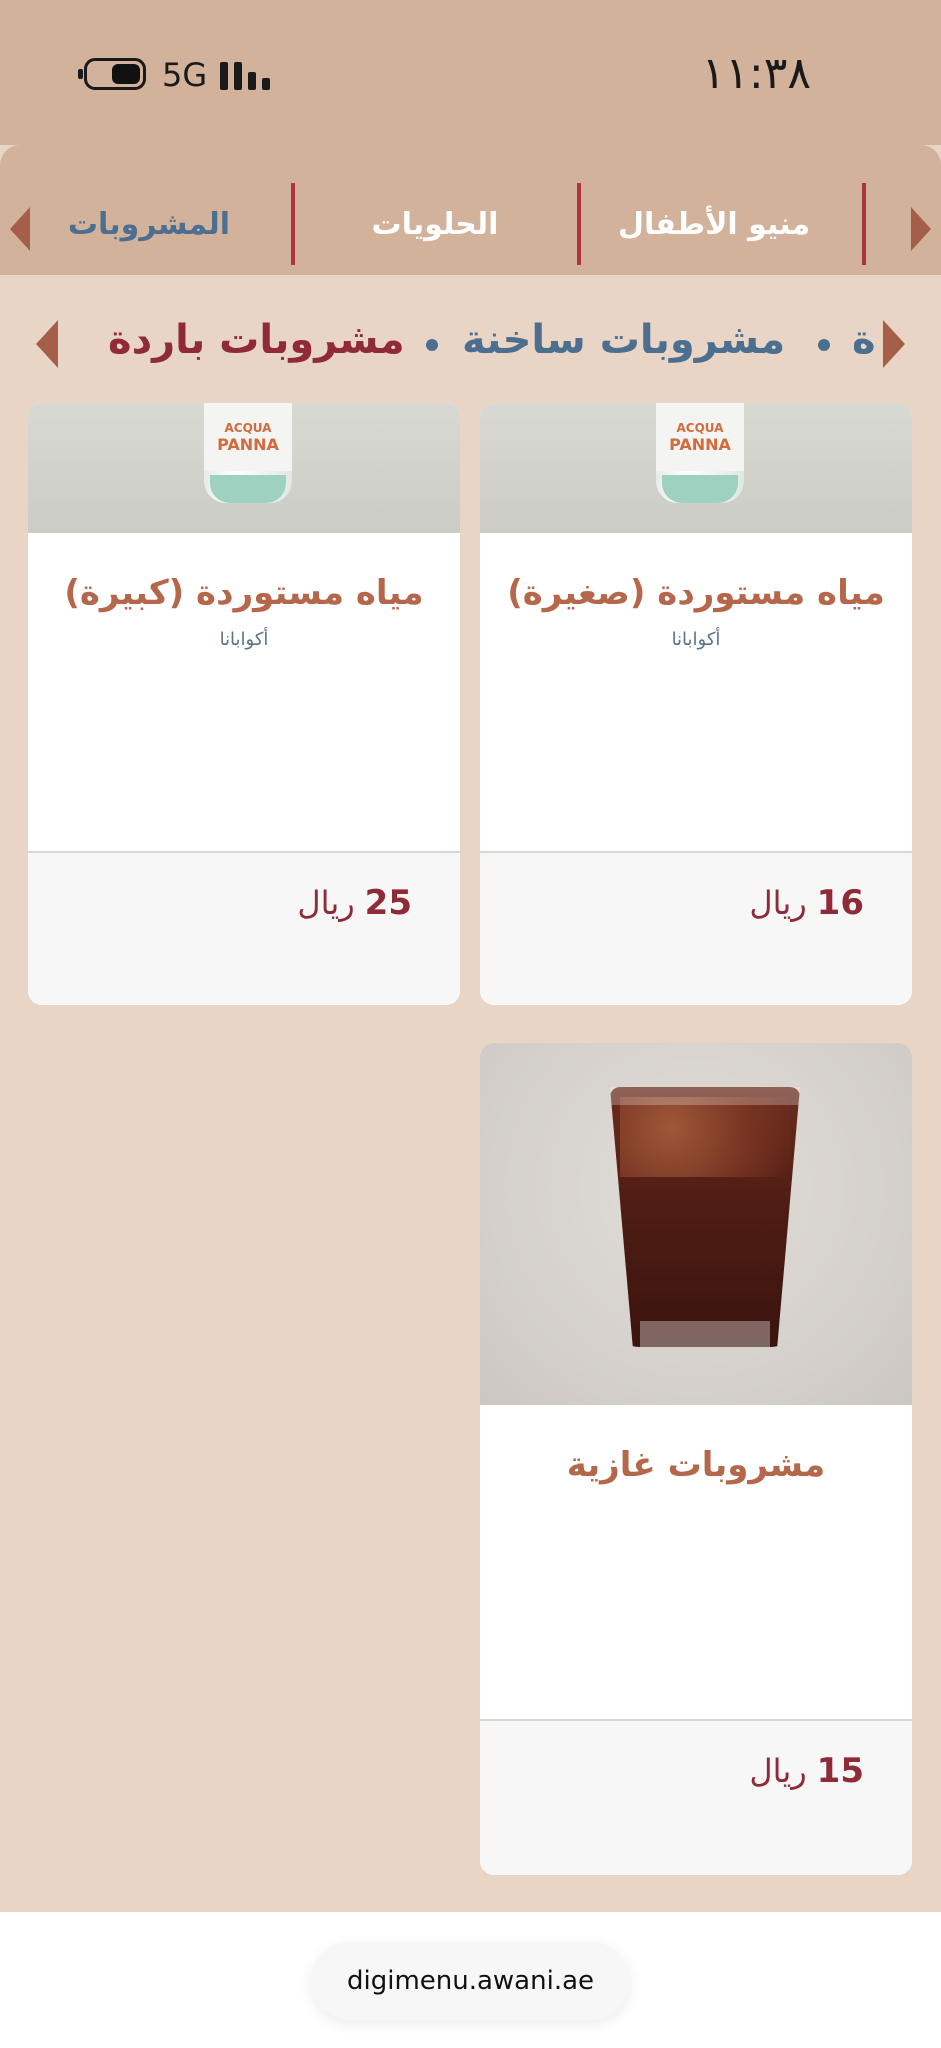 This screenshot has width=941, height=2048. What do you see at coordinates (185, 75) in the screenshot?
I see `network-type: 5G` at bounding box center [185, 75].